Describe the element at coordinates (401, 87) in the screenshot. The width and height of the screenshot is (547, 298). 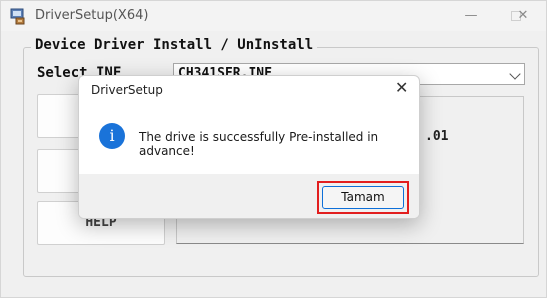
I see `dialog-close-button: ✕` at that location.